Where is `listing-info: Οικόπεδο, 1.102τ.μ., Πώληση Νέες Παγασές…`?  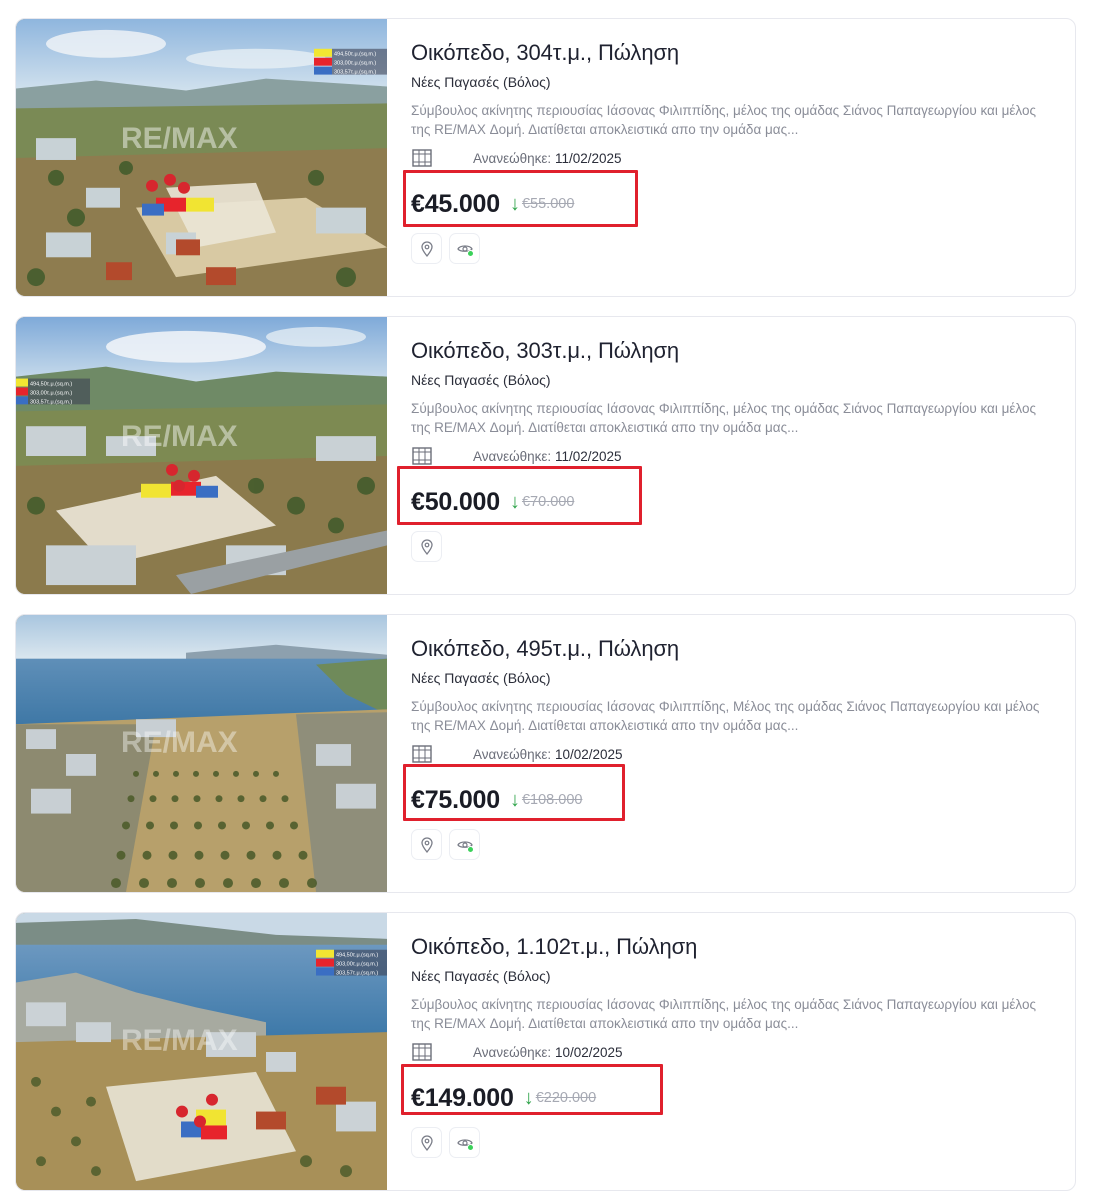
listing-info: Οικόπεδο, 1.102τ.μ., Πώληση Νέες Παγασές… is located at coordinates (731, 1051).